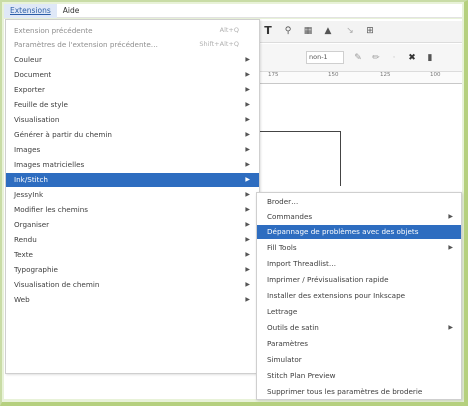 The height and width of the screenshot is (406, 468). Describe the element at coordinates (273, 75) in the screenshot. I see `ruler-tick: 175` at that location.